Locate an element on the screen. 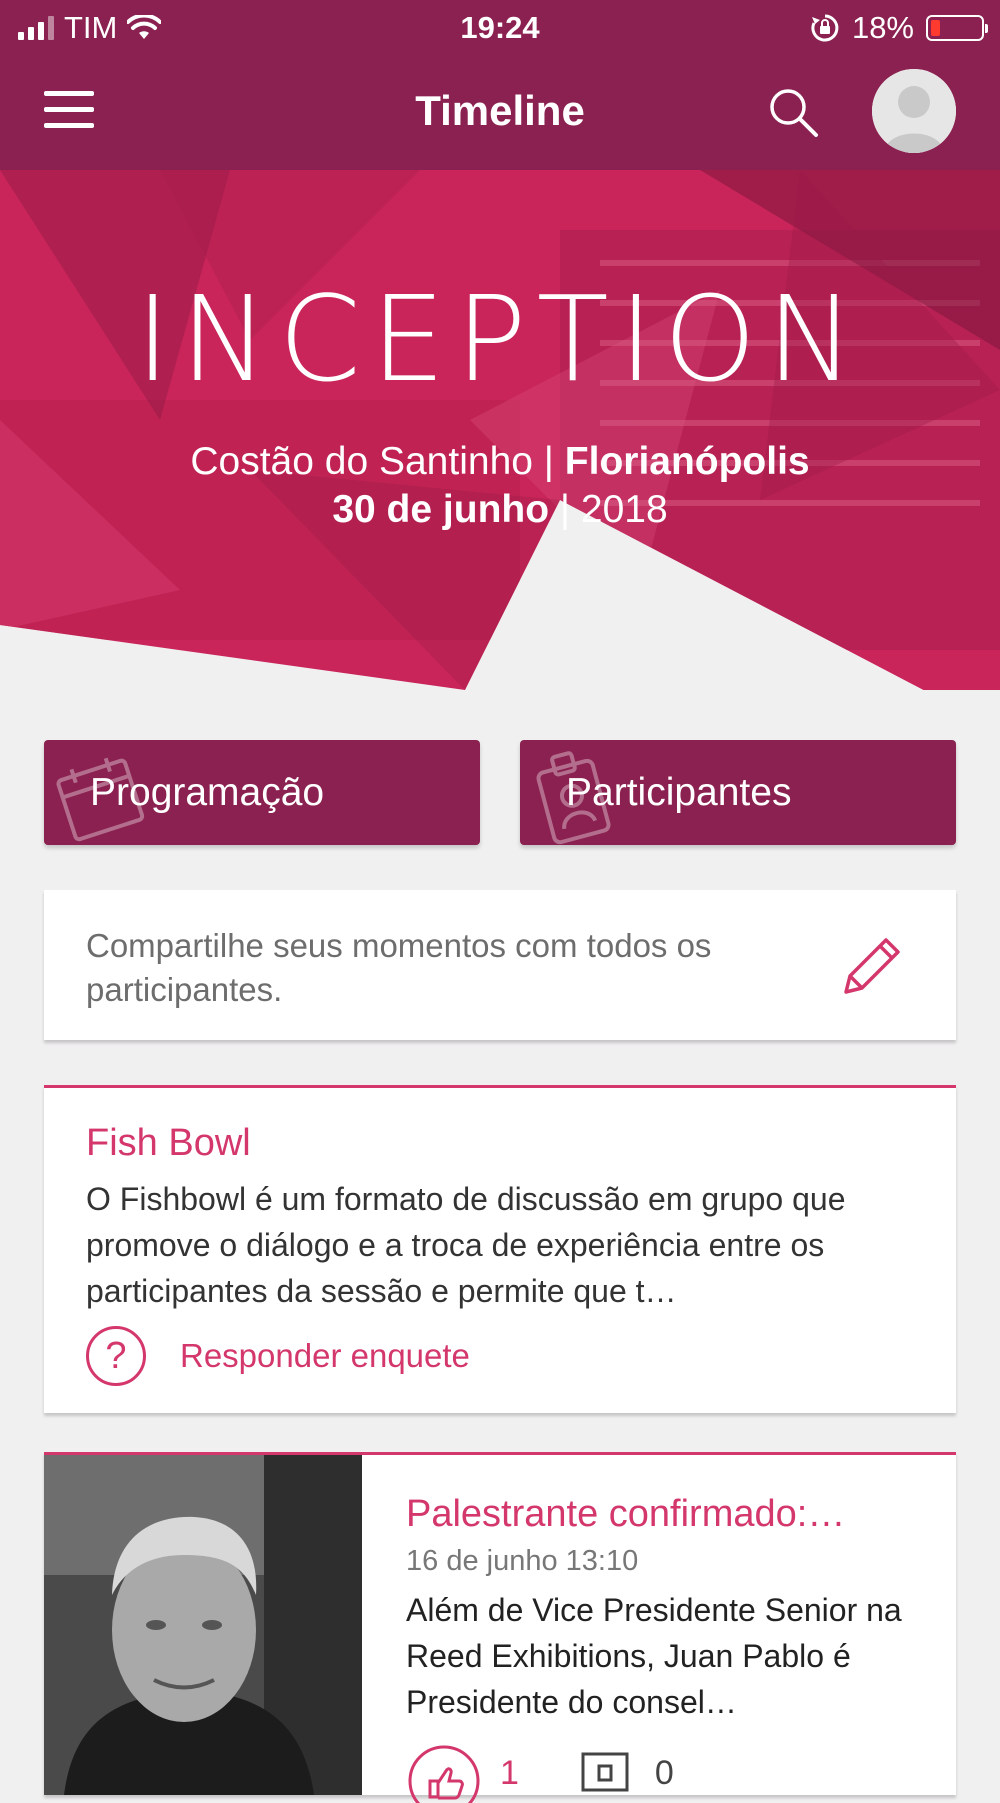 The height and width of the screenshot is (1803, 1000). search-icon is located at coordinates (793, 112).